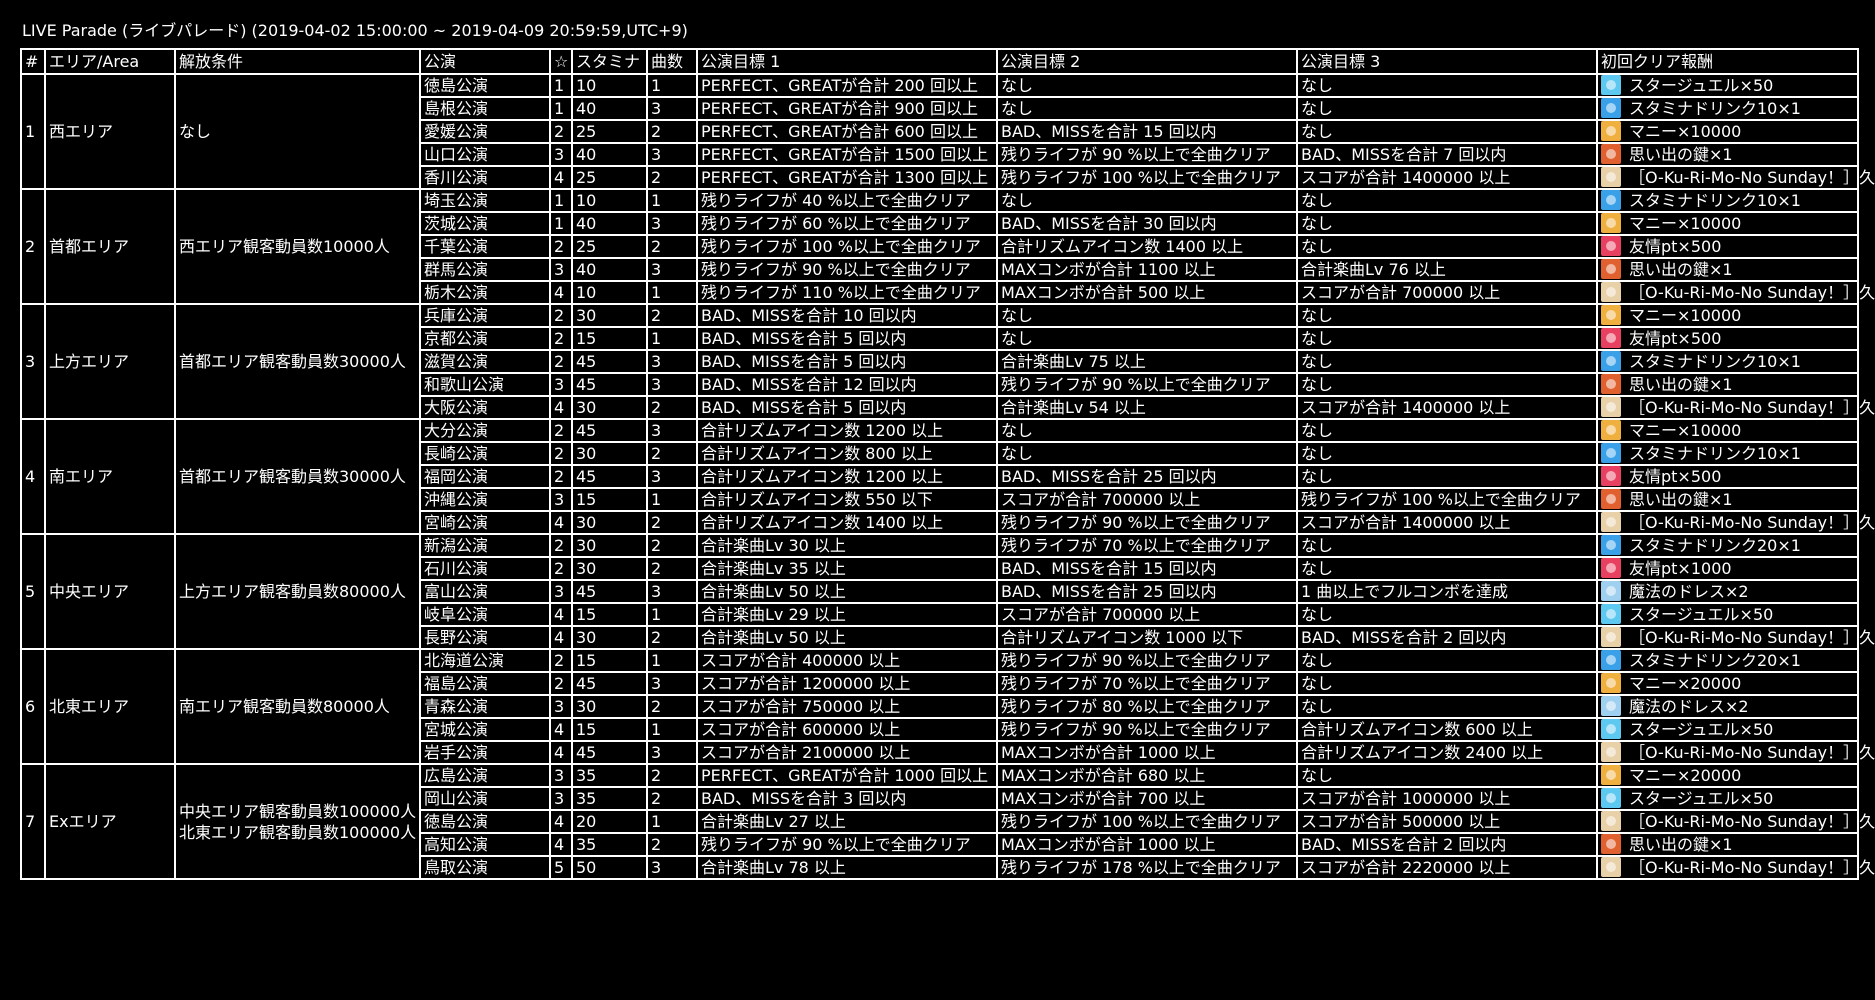 This screenshot has height=1000, width=1875. What do you see at coordinates (1701, 614) in the screenshot?
I see `reward-label: スタージュエル×50` at bounding box center [1701, 614].